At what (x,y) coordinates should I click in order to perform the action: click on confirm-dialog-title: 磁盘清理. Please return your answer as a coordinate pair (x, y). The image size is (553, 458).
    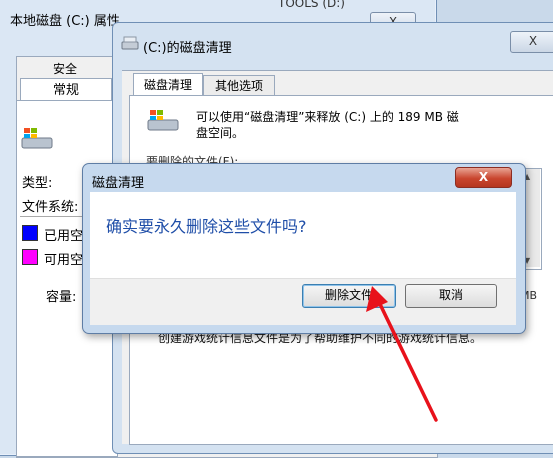
    Looking at the image, I should click on (118, 183).